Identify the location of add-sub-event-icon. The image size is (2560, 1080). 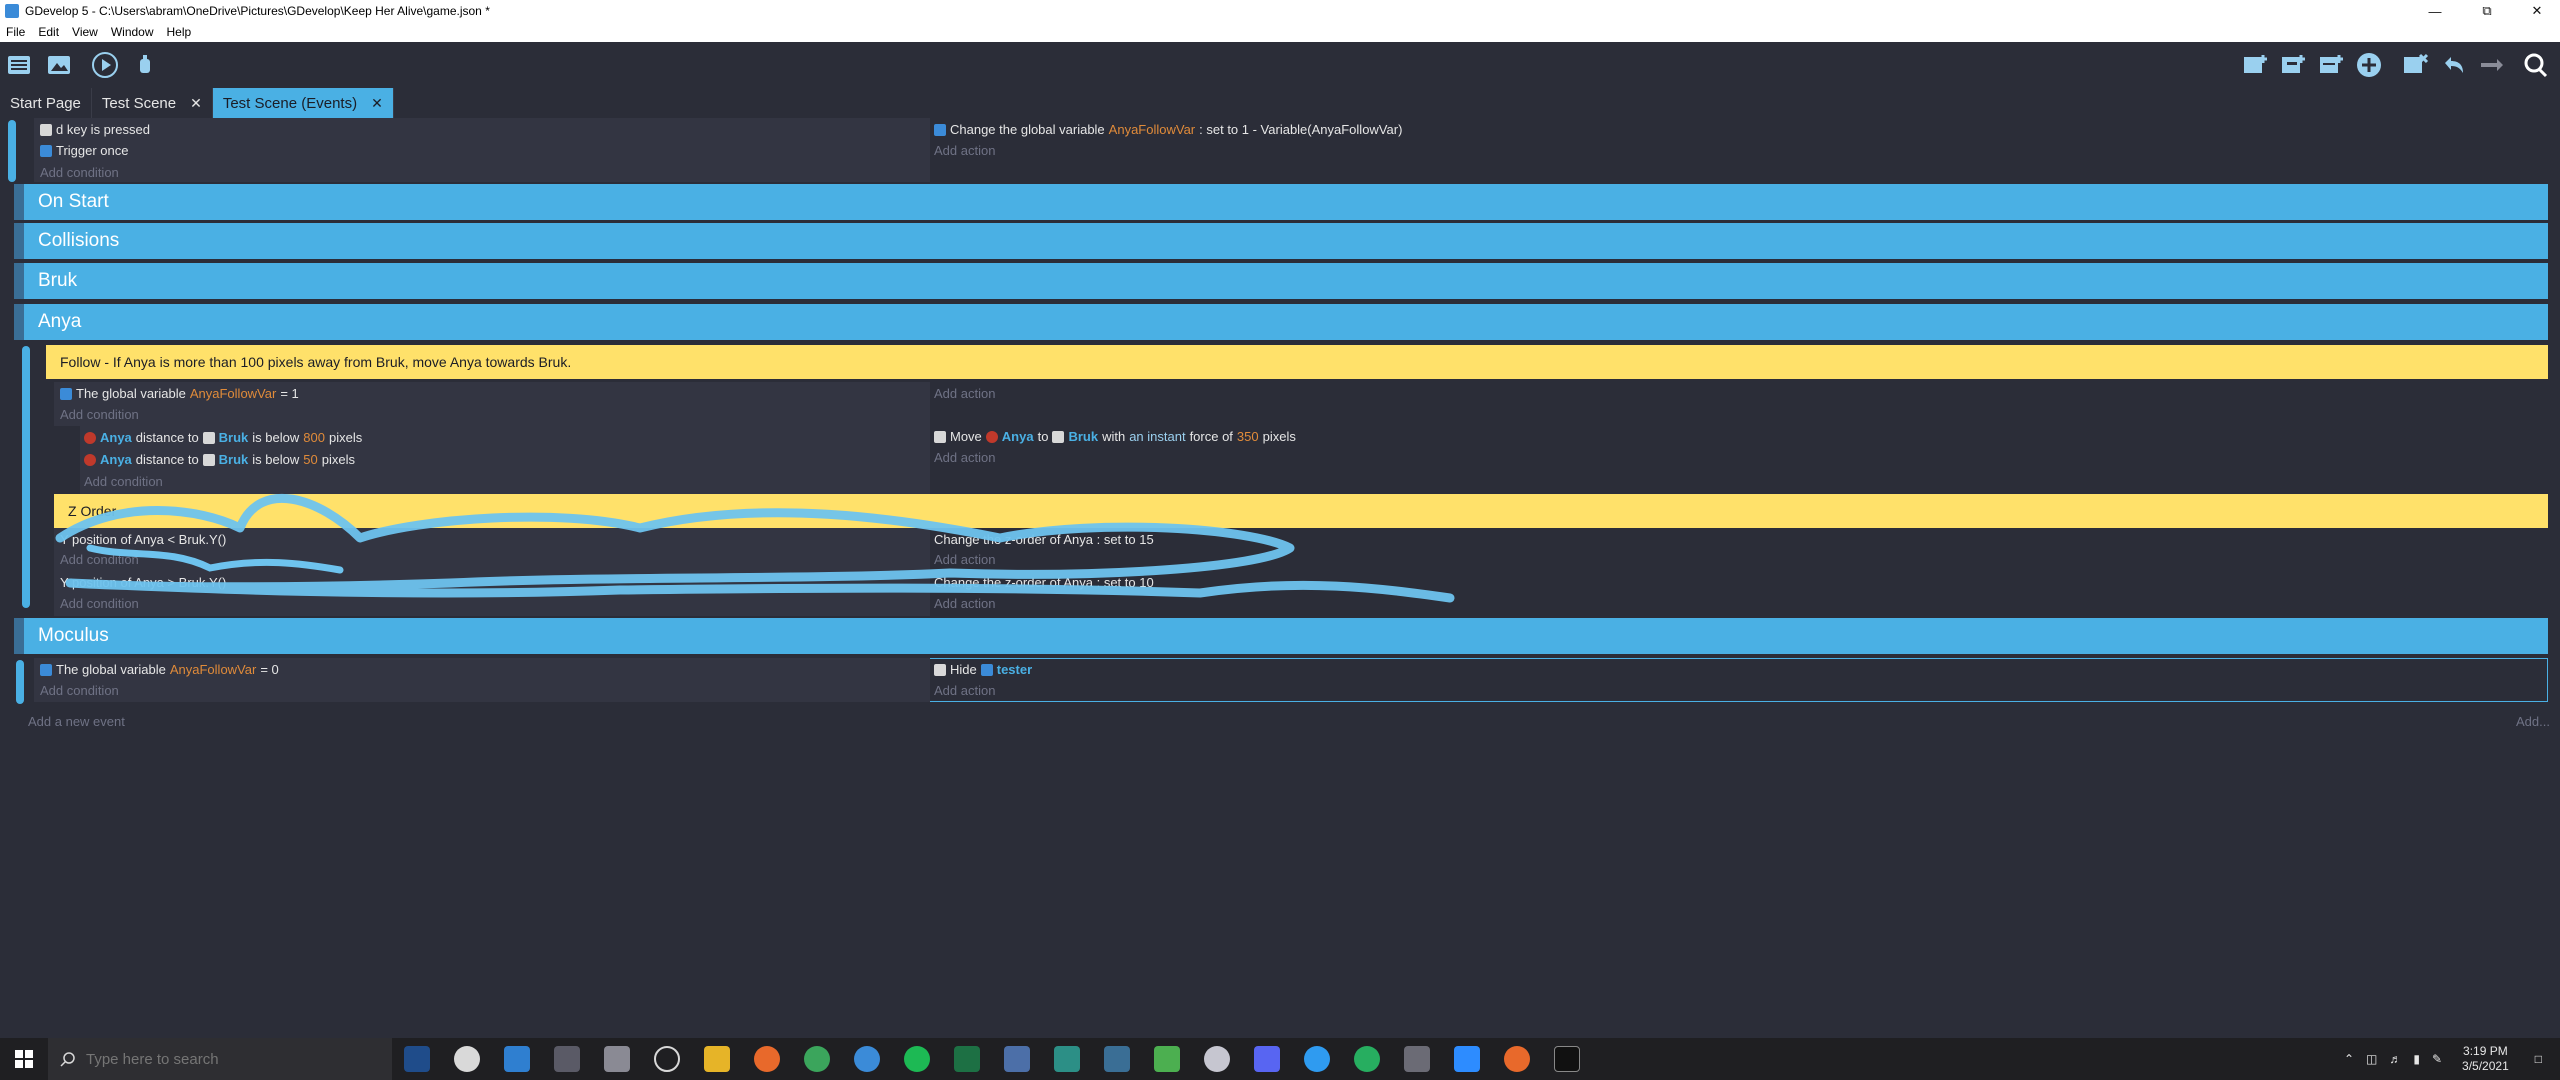
(2293, 64).